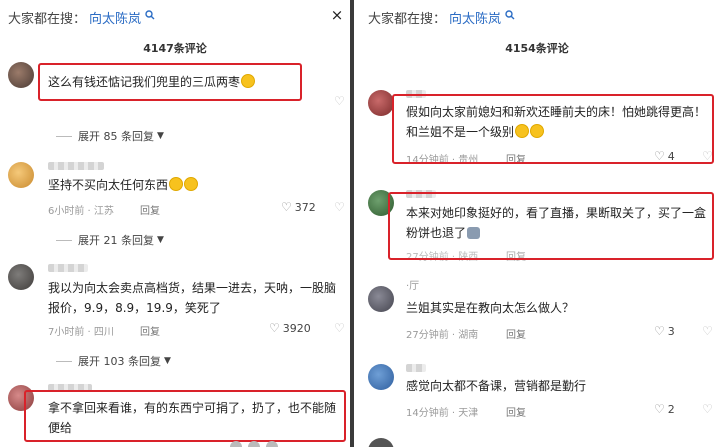 This screenshot has width=720, height=447. What do you see at coordinates (175, 48) in the screenshot?
I see `comment-count: 4147条评论` at bounding box center [175, 48].